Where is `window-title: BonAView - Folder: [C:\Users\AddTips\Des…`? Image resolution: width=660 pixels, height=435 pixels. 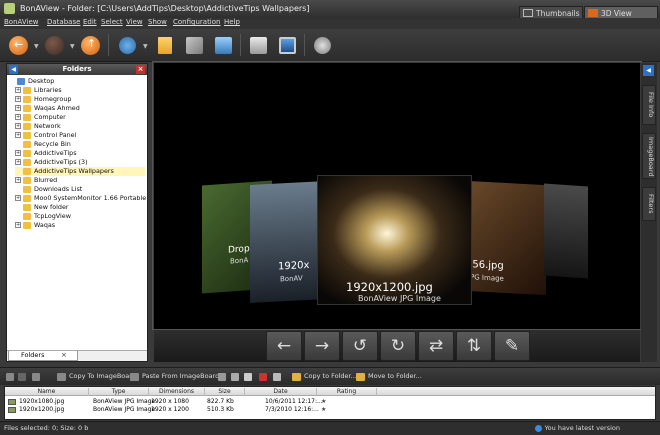
window-title: BonAView - Folder: [C:\Users\AddTips\Des… is located at coordinates (165, 8).